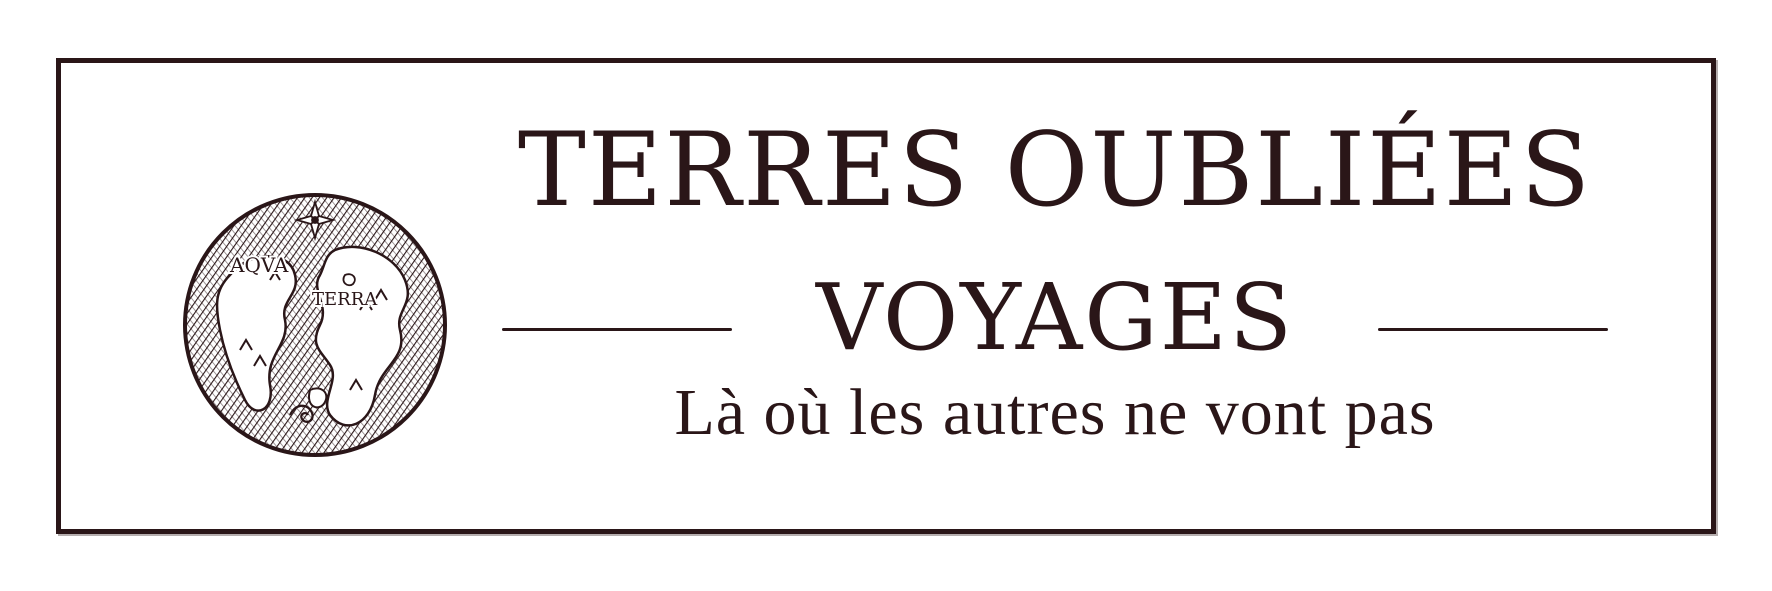  What do you see at coordinates (1493, 329) in the screenshot?
I see `decorative-rule-right` at bounding box center [1493, 329].